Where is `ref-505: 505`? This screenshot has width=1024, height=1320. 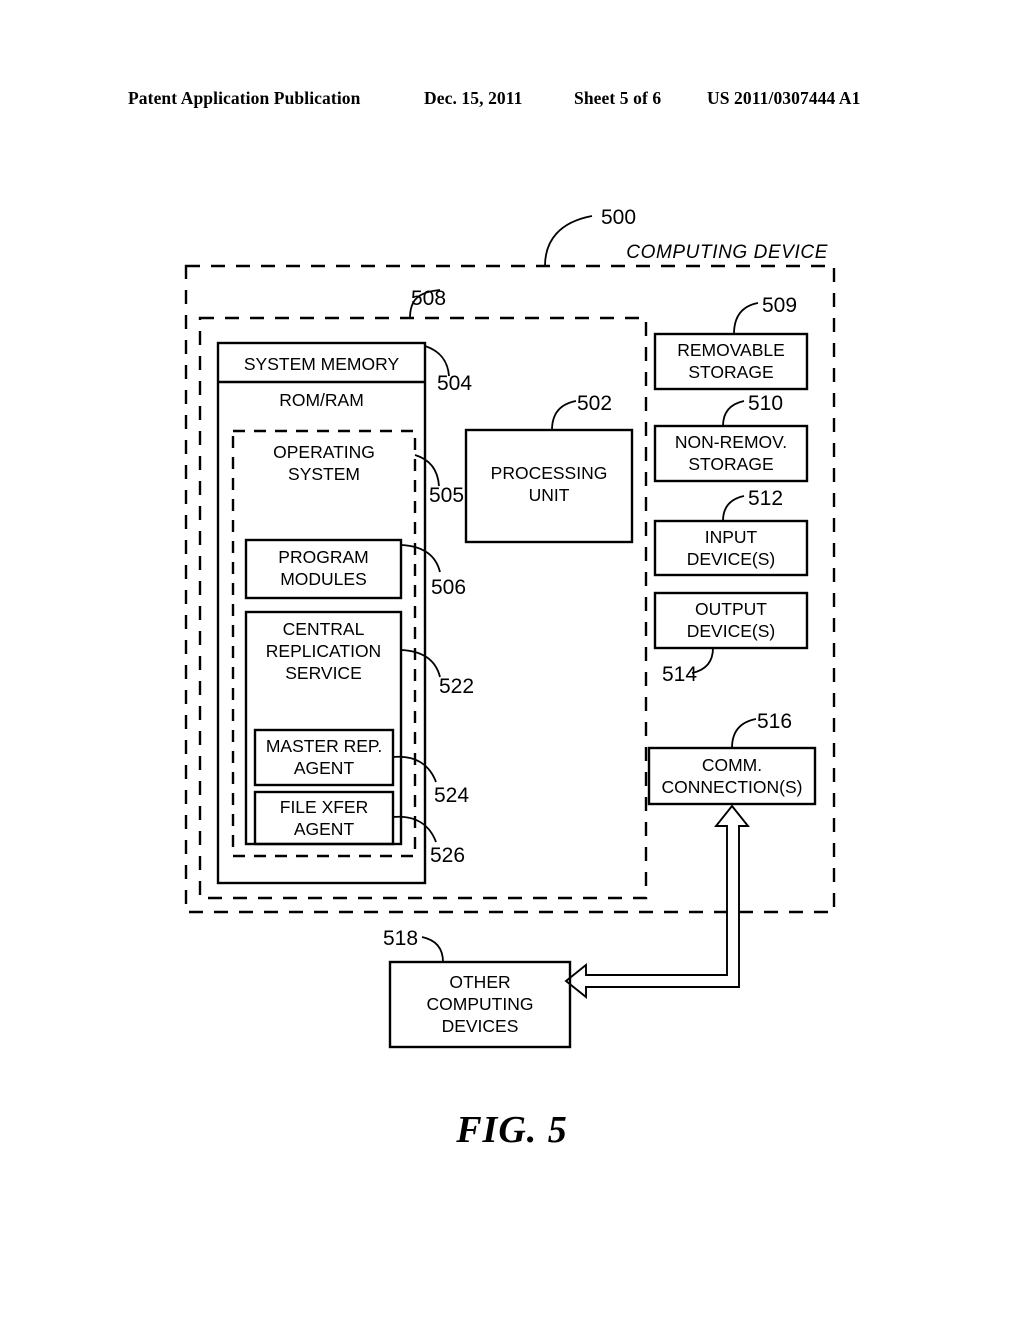
ref-505: 505 is located at coordinates (446, 495).